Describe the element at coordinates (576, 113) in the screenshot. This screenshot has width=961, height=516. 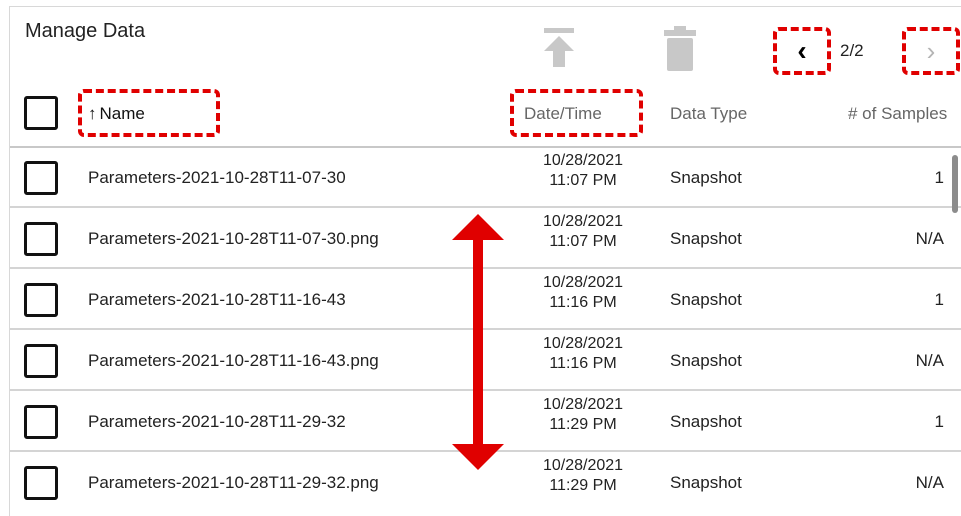
I see `highlight-date-time-header` at that location.